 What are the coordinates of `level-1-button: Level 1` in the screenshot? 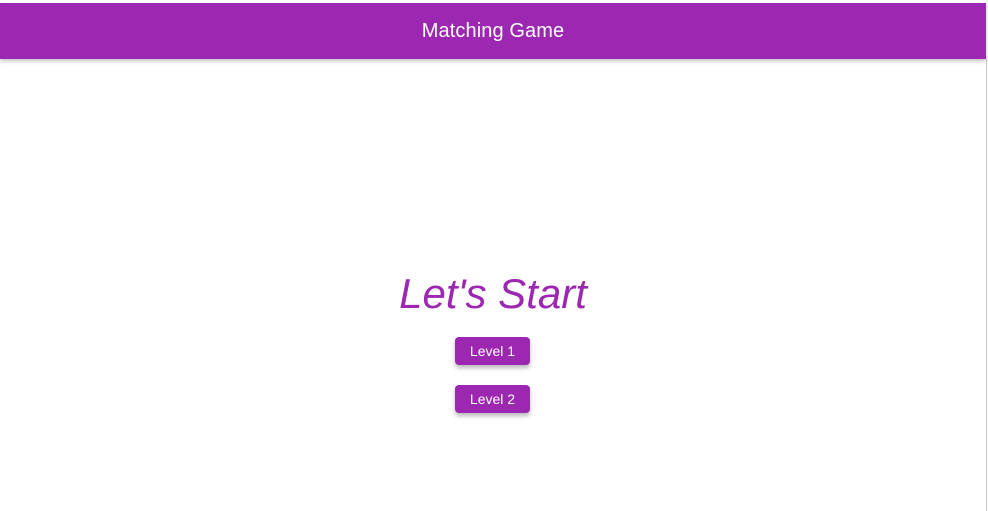 It's located at (492, 351).